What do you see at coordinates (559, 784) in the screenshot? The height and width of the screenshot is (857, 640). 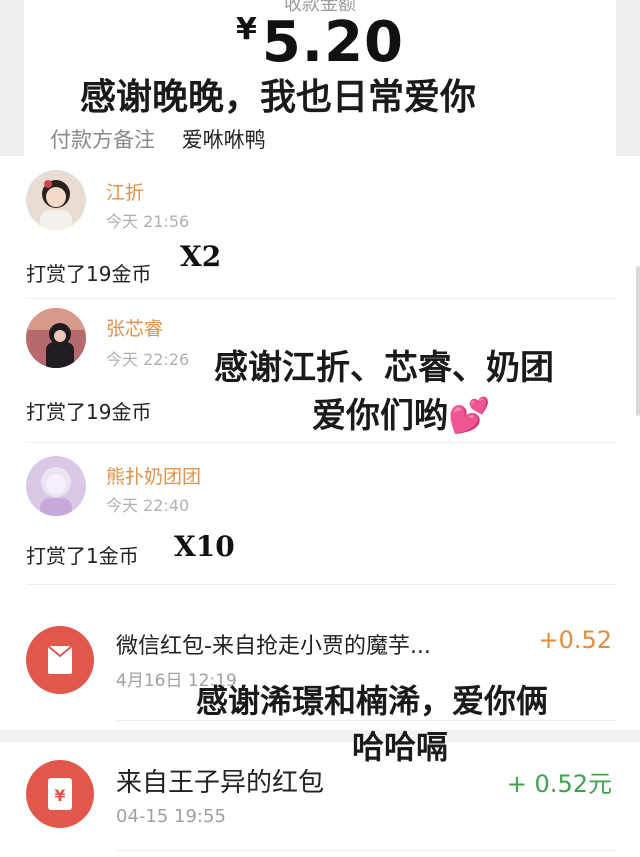 I see `wallet-item-amount: + 0.52元` at bounding box center [559, 784].